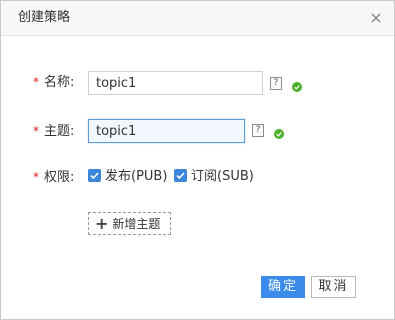 The image size is (395, 320). Describe the element at coordinates (258, 130) in the screenshot. I see `topic-help-icon: ?` at that location.